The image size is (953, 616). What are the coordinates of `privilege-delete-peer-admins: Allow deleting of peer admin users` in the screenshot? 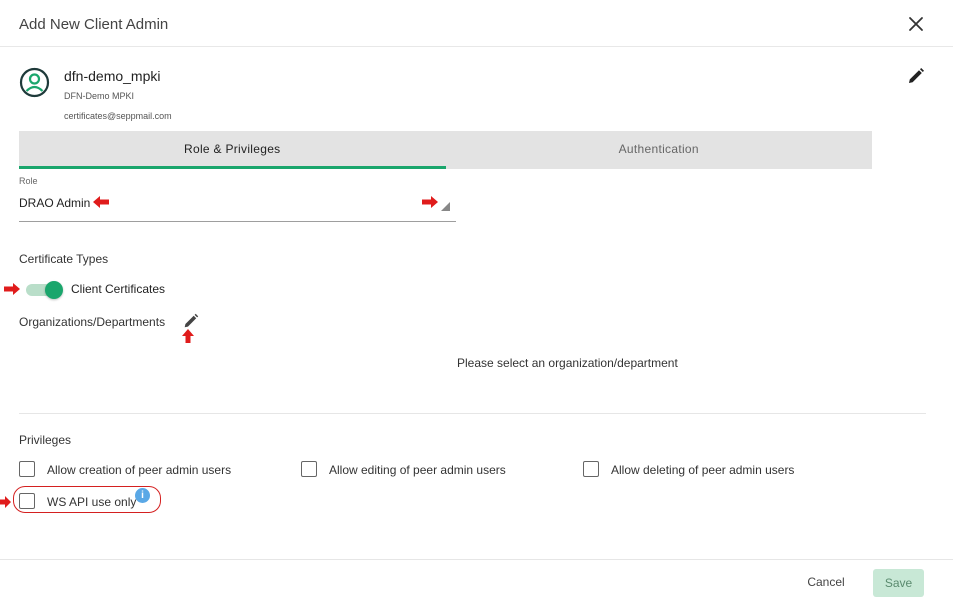 It's located at (703, 471).